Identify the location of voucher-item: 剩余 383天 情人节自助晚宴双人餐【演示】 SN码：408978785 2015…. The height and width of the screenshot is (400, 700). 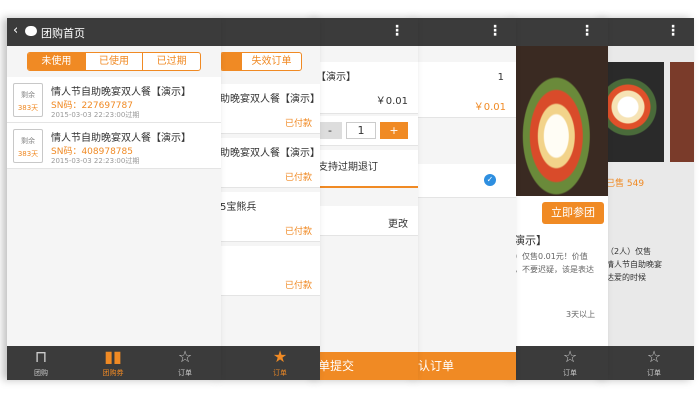
(114, 146).